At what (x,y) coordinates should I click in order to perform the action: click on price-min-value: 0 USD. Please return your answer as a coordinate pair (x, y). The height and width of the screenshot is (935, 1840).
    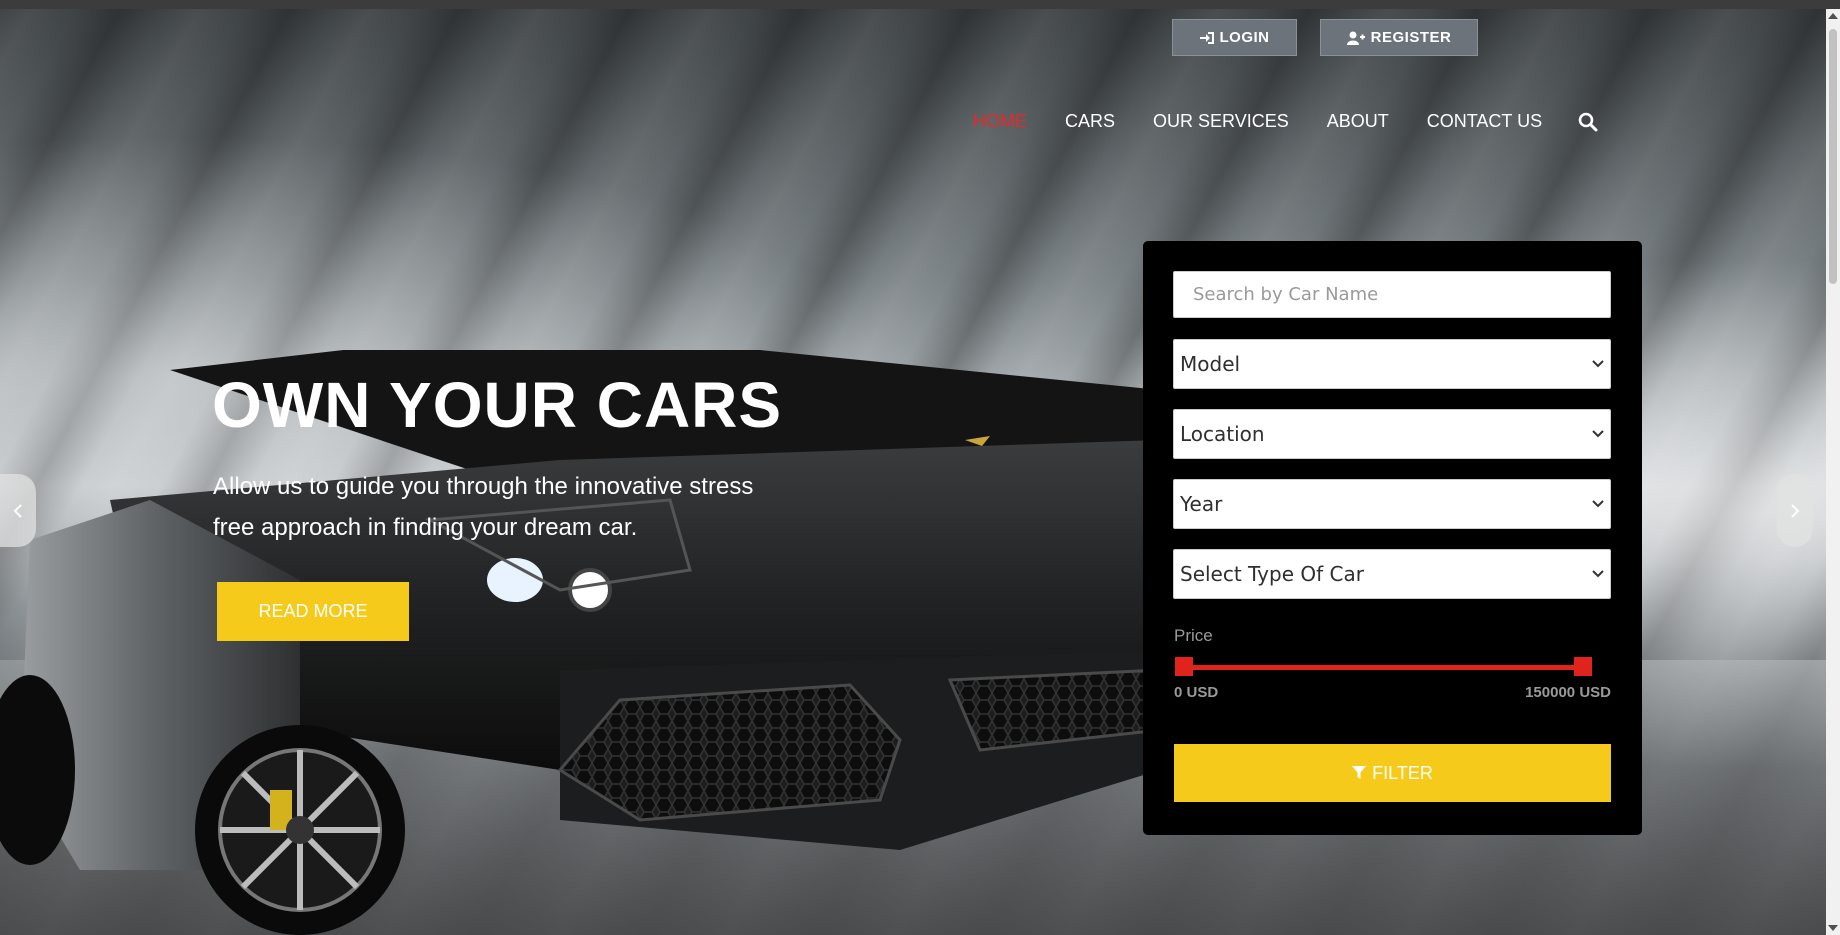
    Looking at the image, I should click on (1196, 692).